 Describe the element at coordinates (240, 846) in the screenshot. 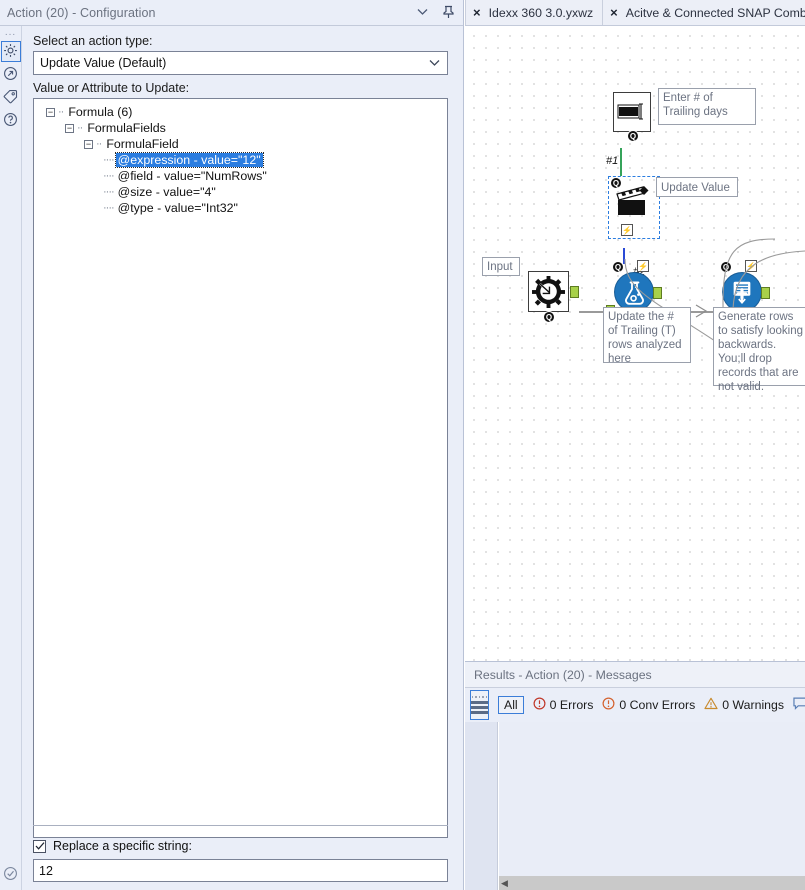

I see `replace-checkbox-row: Replace a specific string:` at that location.